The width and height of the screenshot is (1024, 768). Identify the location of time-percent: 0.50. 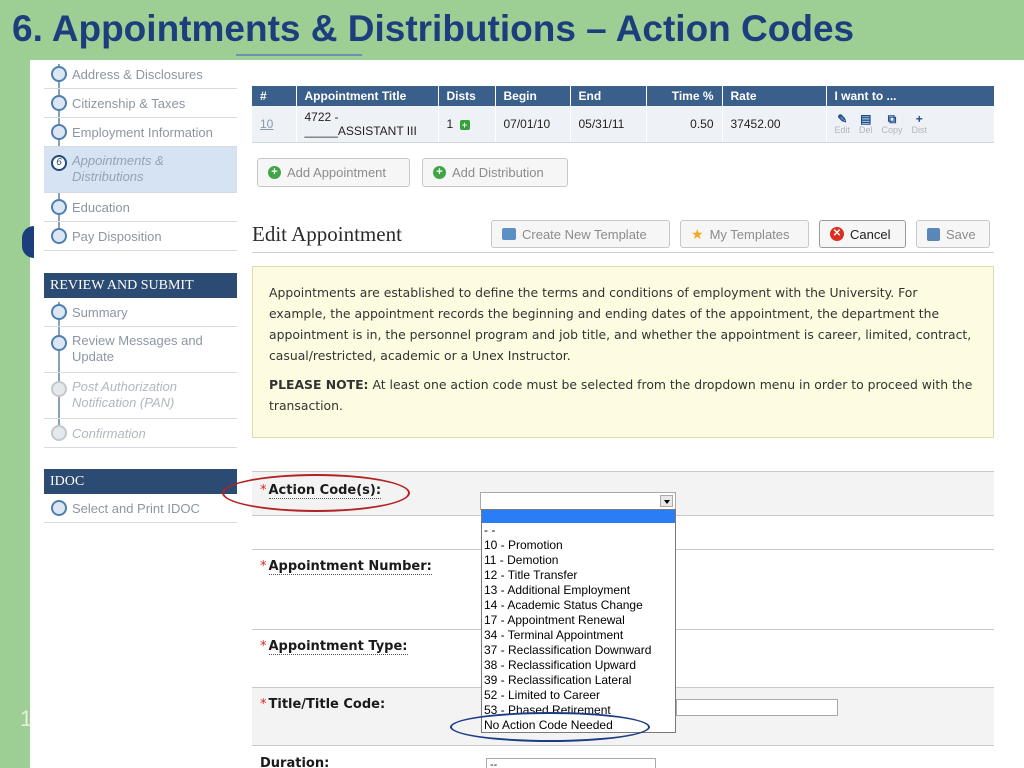
(684, 124).